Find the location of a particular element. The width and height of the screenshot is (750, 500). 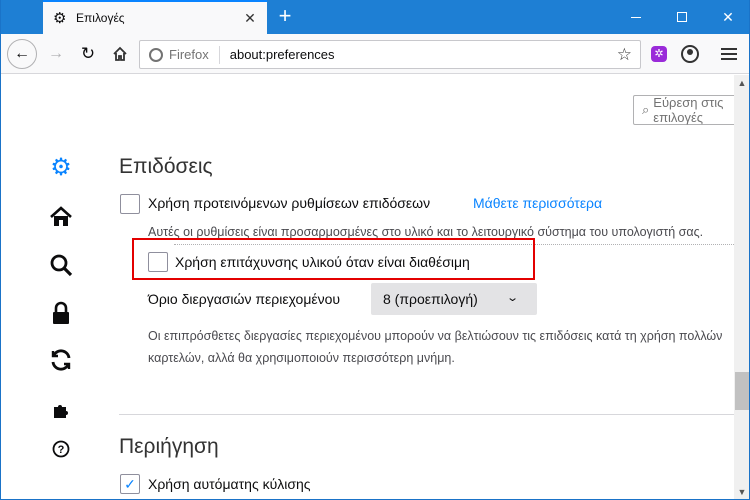

tab-strip: ⚙ Επιλογές ✕ + ✕ is located at coordinates (375, 17).